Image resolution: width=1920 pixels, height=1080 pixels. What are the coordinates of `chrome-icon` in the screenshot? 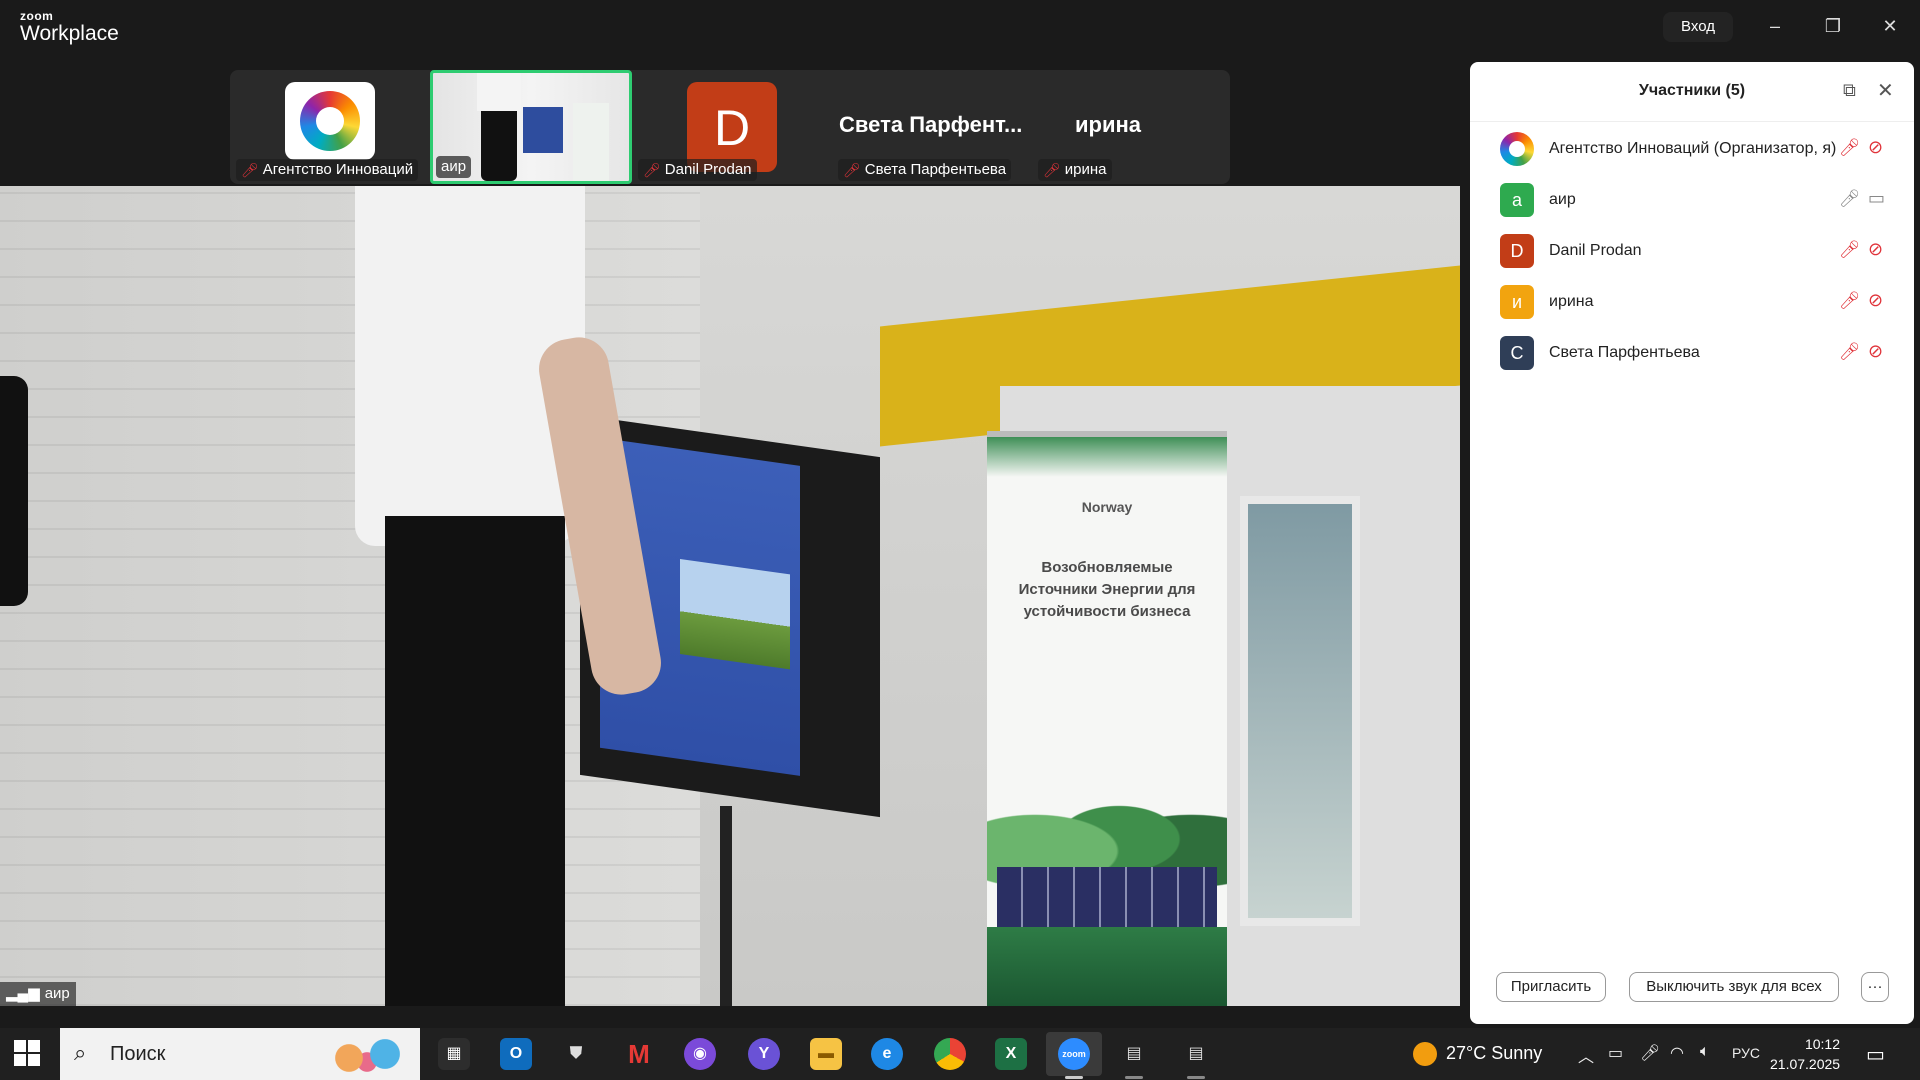 It's located at (950, 1054).